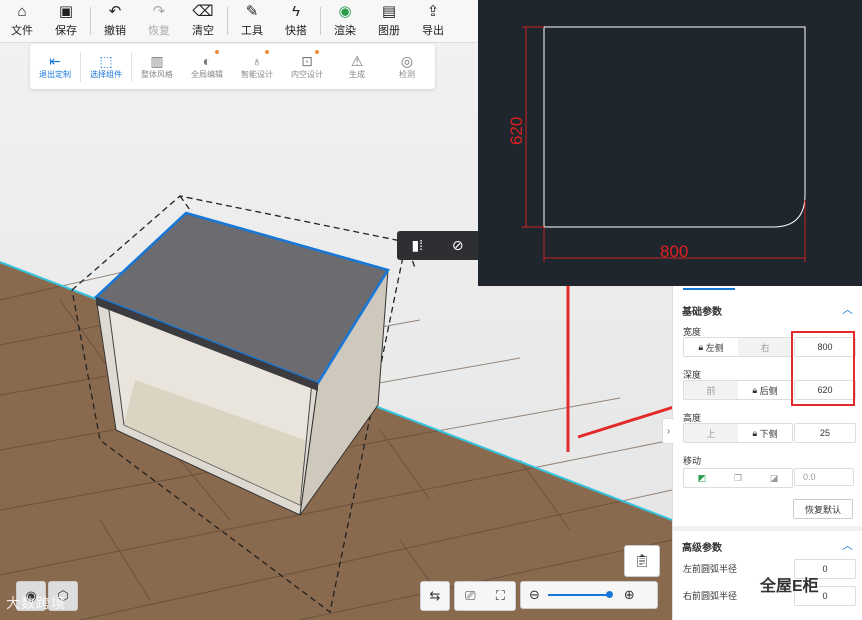 This screenshot has width=862, height=620. What do you see at coordinates (702, 312) in the screenshot?
I see `basic-params-title: 基础参数` at bounding box center [702, 312].